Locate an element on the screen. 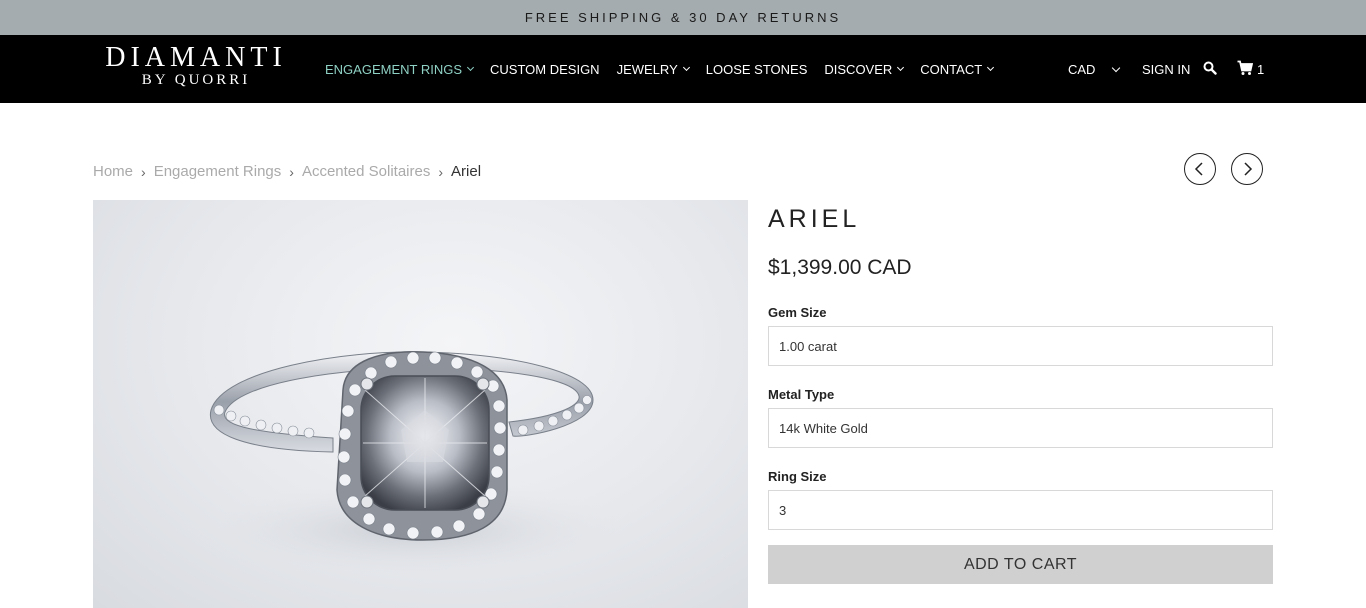 The width and height of the screenshot is (1366, 608). brand-line1: DIAMANTI is located at coordinates (196, 57).